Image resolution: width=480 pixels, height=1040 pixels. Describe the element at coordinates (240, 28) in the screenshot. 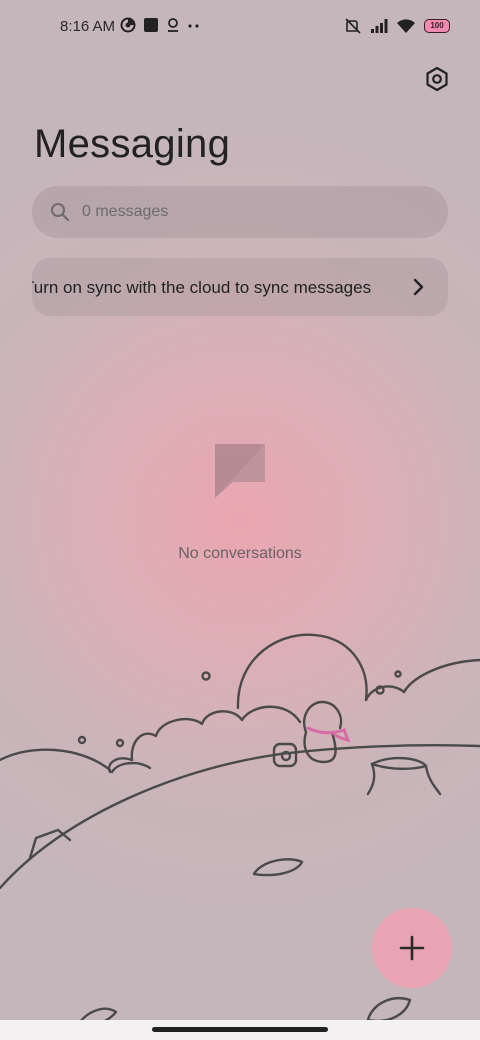

I see `status-bar: 8:16 AM 100` at that location.